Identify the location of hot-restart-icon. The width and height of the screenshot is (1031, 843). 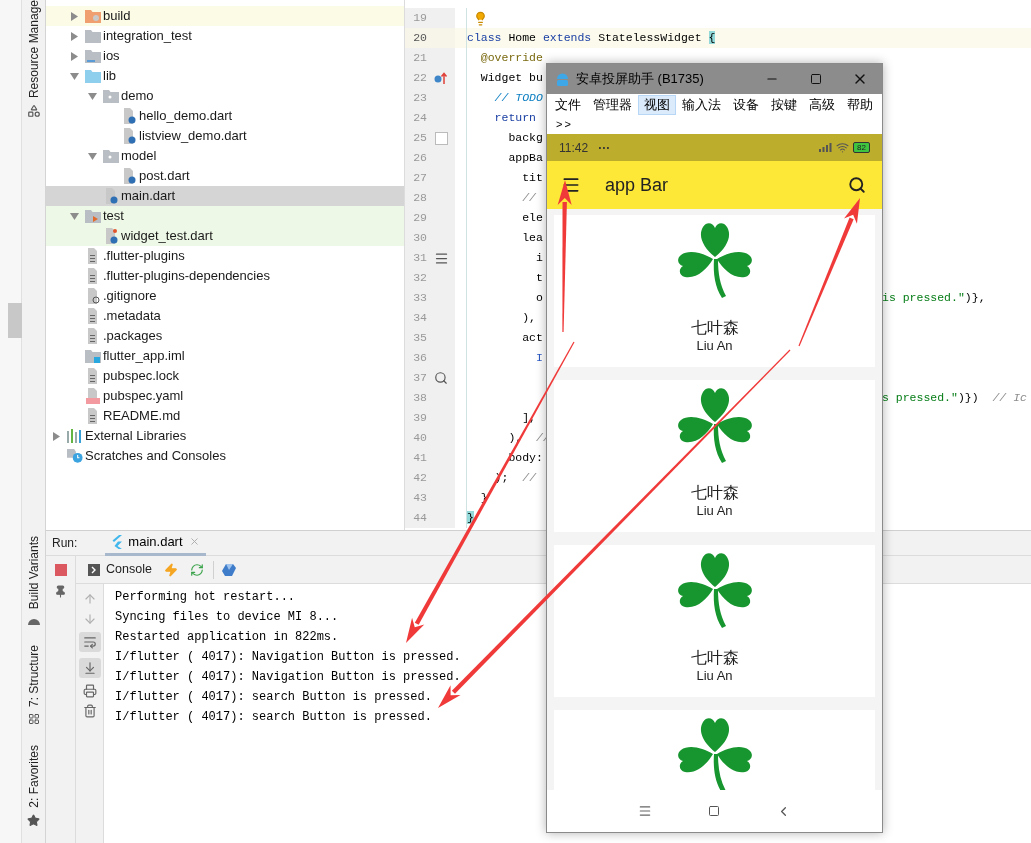
(196, 569).